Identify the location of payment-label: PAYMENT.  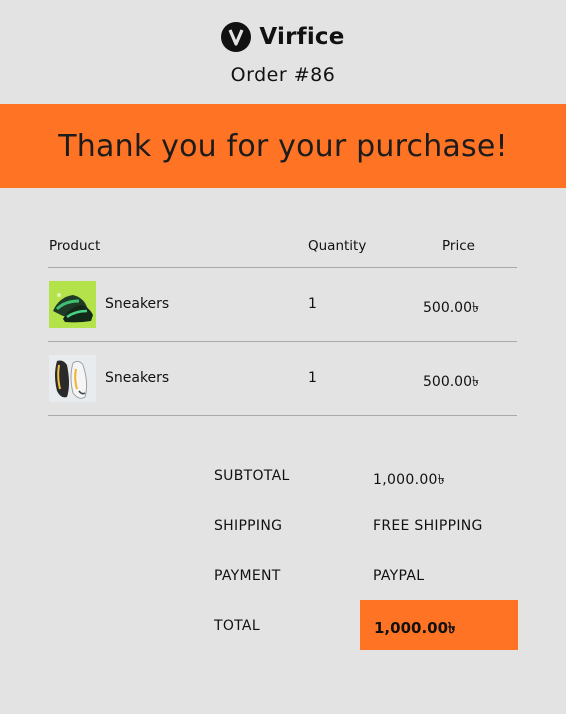
(247, 576).